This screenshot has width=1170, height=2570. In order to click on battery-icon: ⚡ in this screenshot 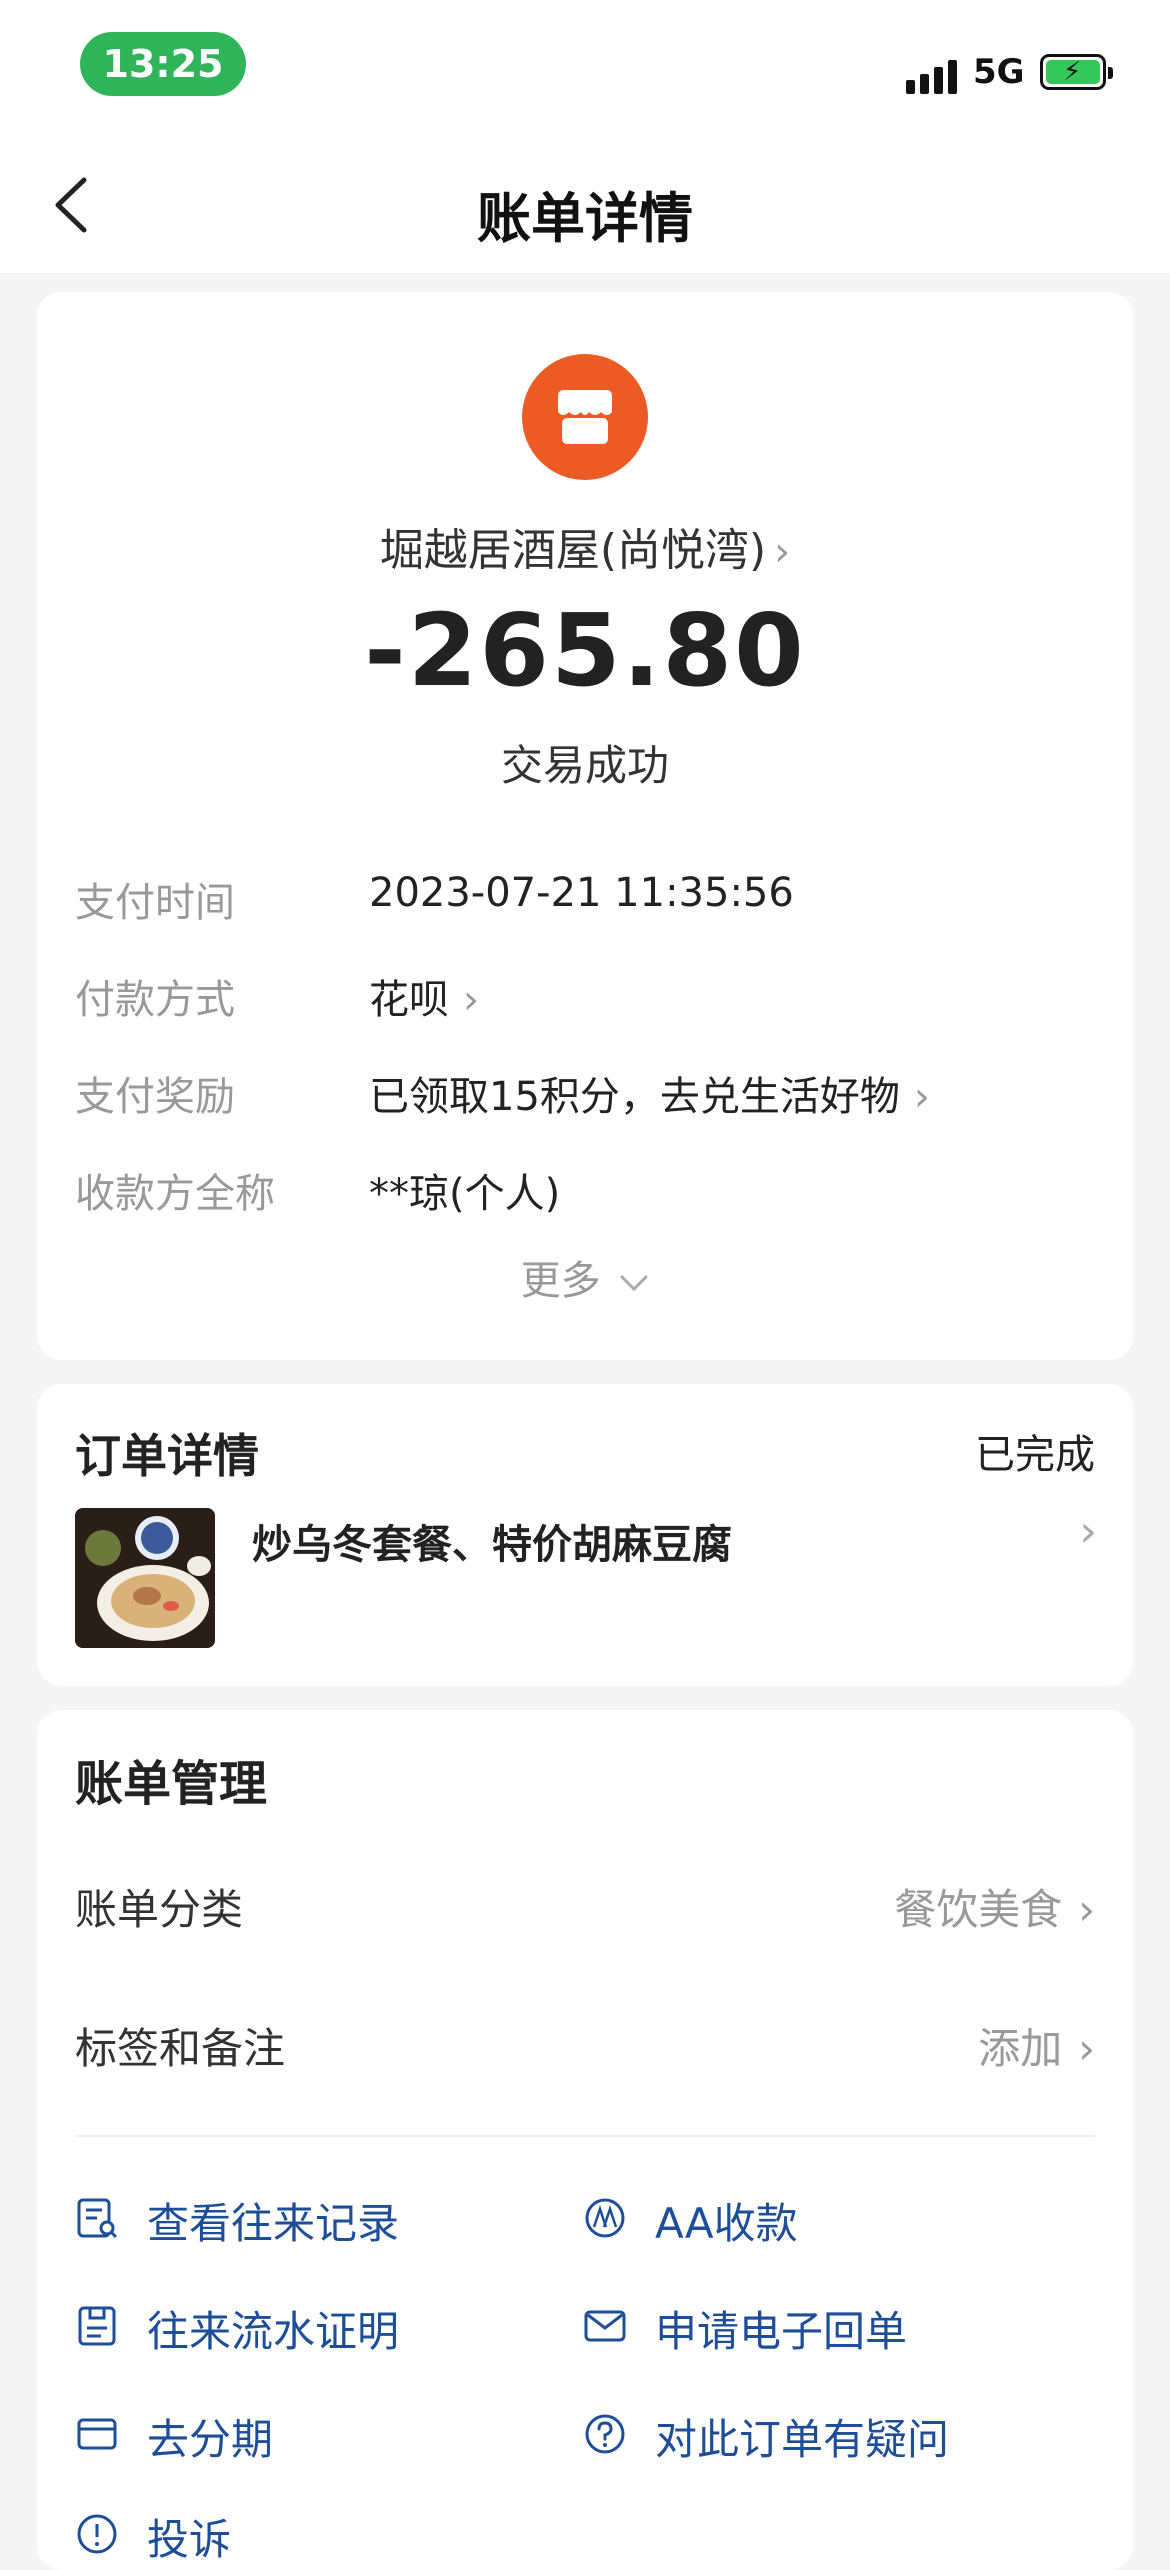, I will do `click(1076, 72)`.